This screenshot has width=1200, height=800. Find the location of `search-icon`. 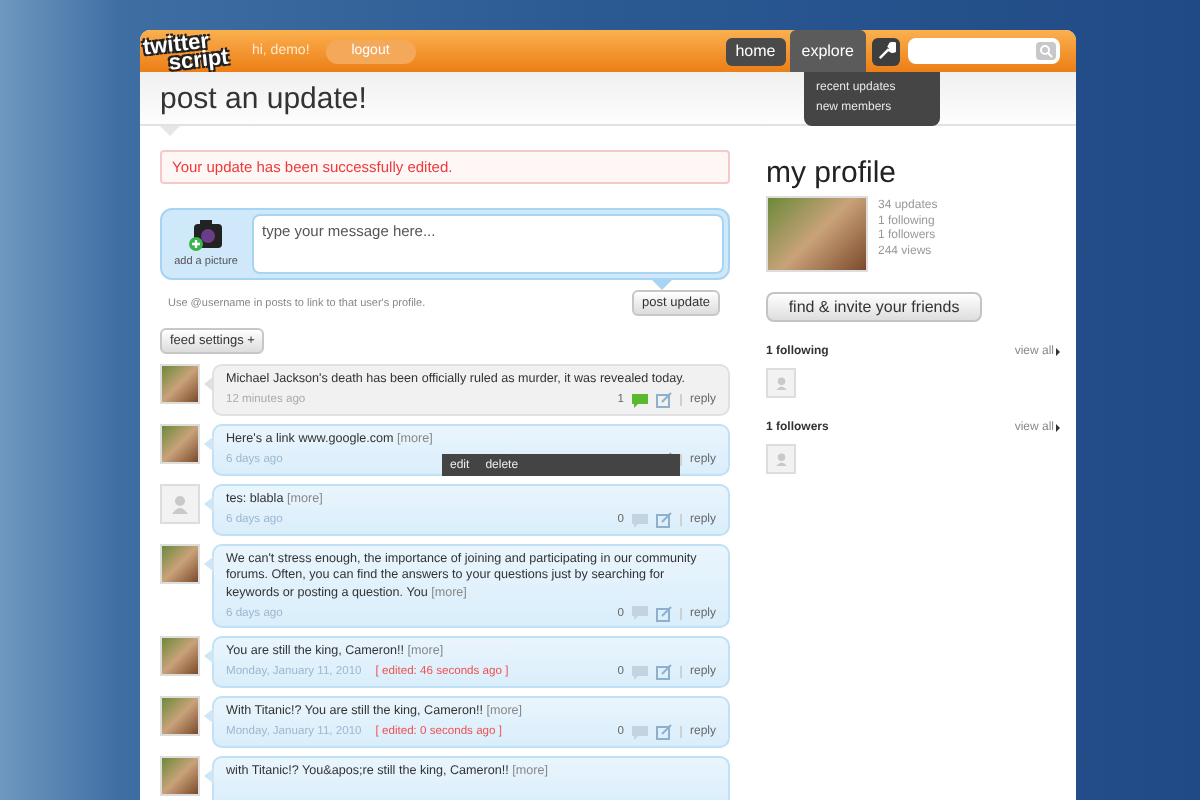

search-icon is located at coordinates (1046, 51).